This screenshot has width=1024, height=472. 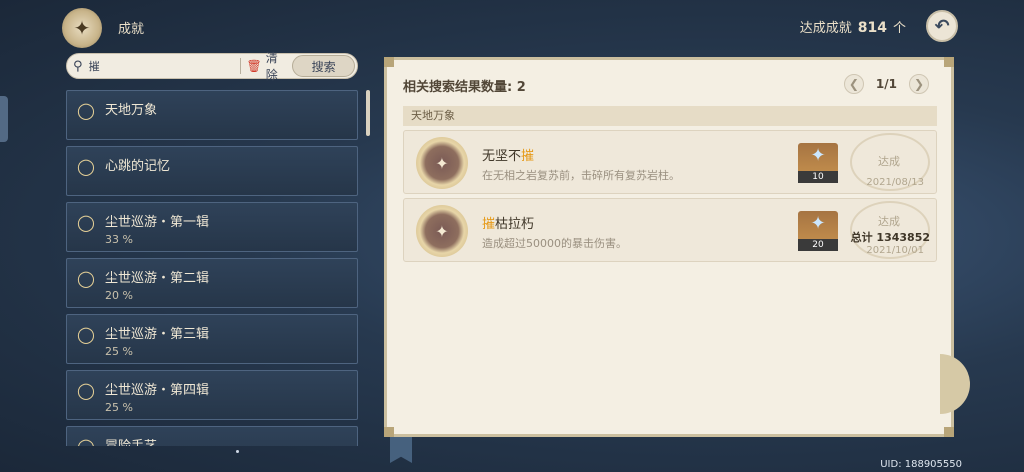 I want to click on reward-item: ✦ 20, so click(x=818, y=231).